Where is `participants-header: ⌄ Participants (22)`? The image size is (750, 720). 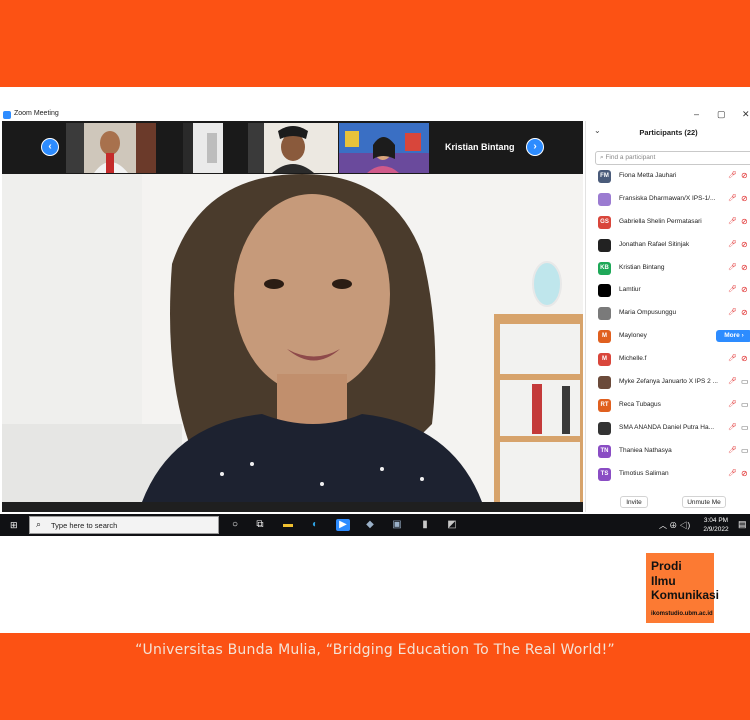
participants-header: ⌄ Participants (22) is located at coordinates (668, 132).